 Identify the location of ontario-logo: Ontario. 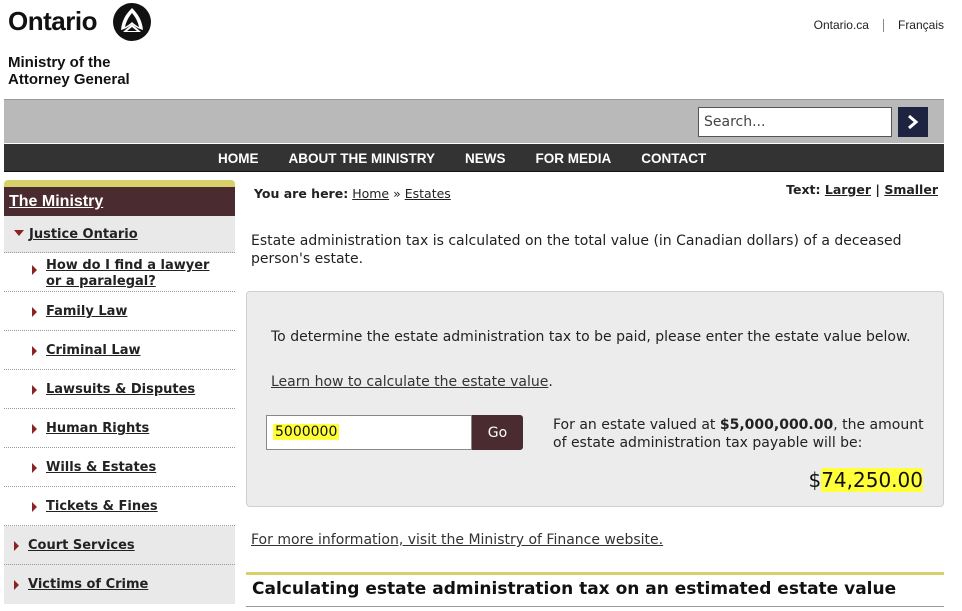
(88, 23).